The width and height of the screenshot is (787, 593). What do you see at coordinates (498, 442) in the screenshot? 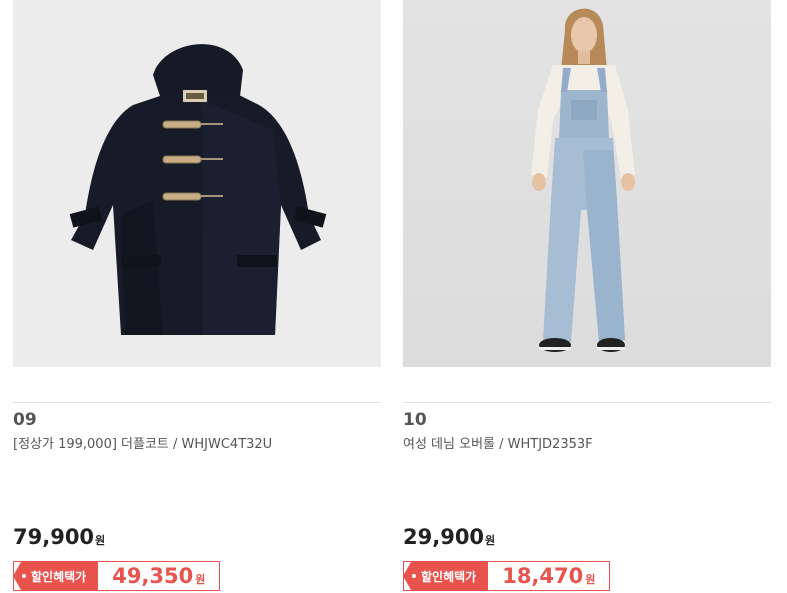
I see `product-name: 여성 데님 오버롤 / WHTJD2353F` at bounding box center [498, 442].